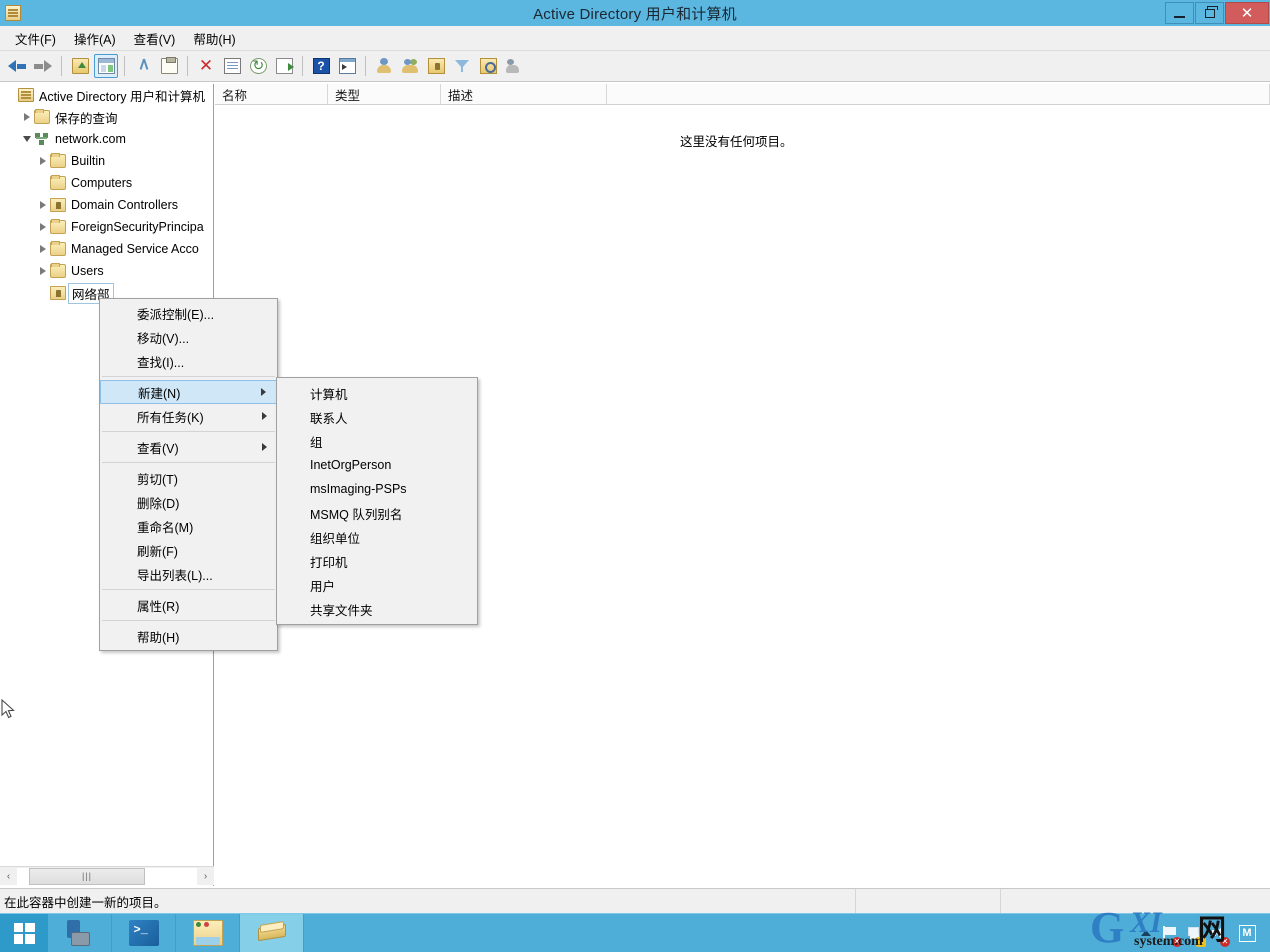 The height and width of the screenshot is (952, 1270). Describe the element at coordinates (35, 38) in the screenshot. I see `menu-file: 文件(F)` at that location.